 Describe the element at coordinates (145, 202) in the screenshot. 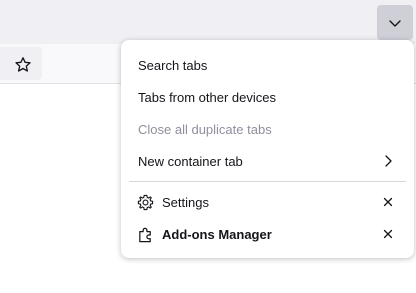

I see `gear-icon` at that location.